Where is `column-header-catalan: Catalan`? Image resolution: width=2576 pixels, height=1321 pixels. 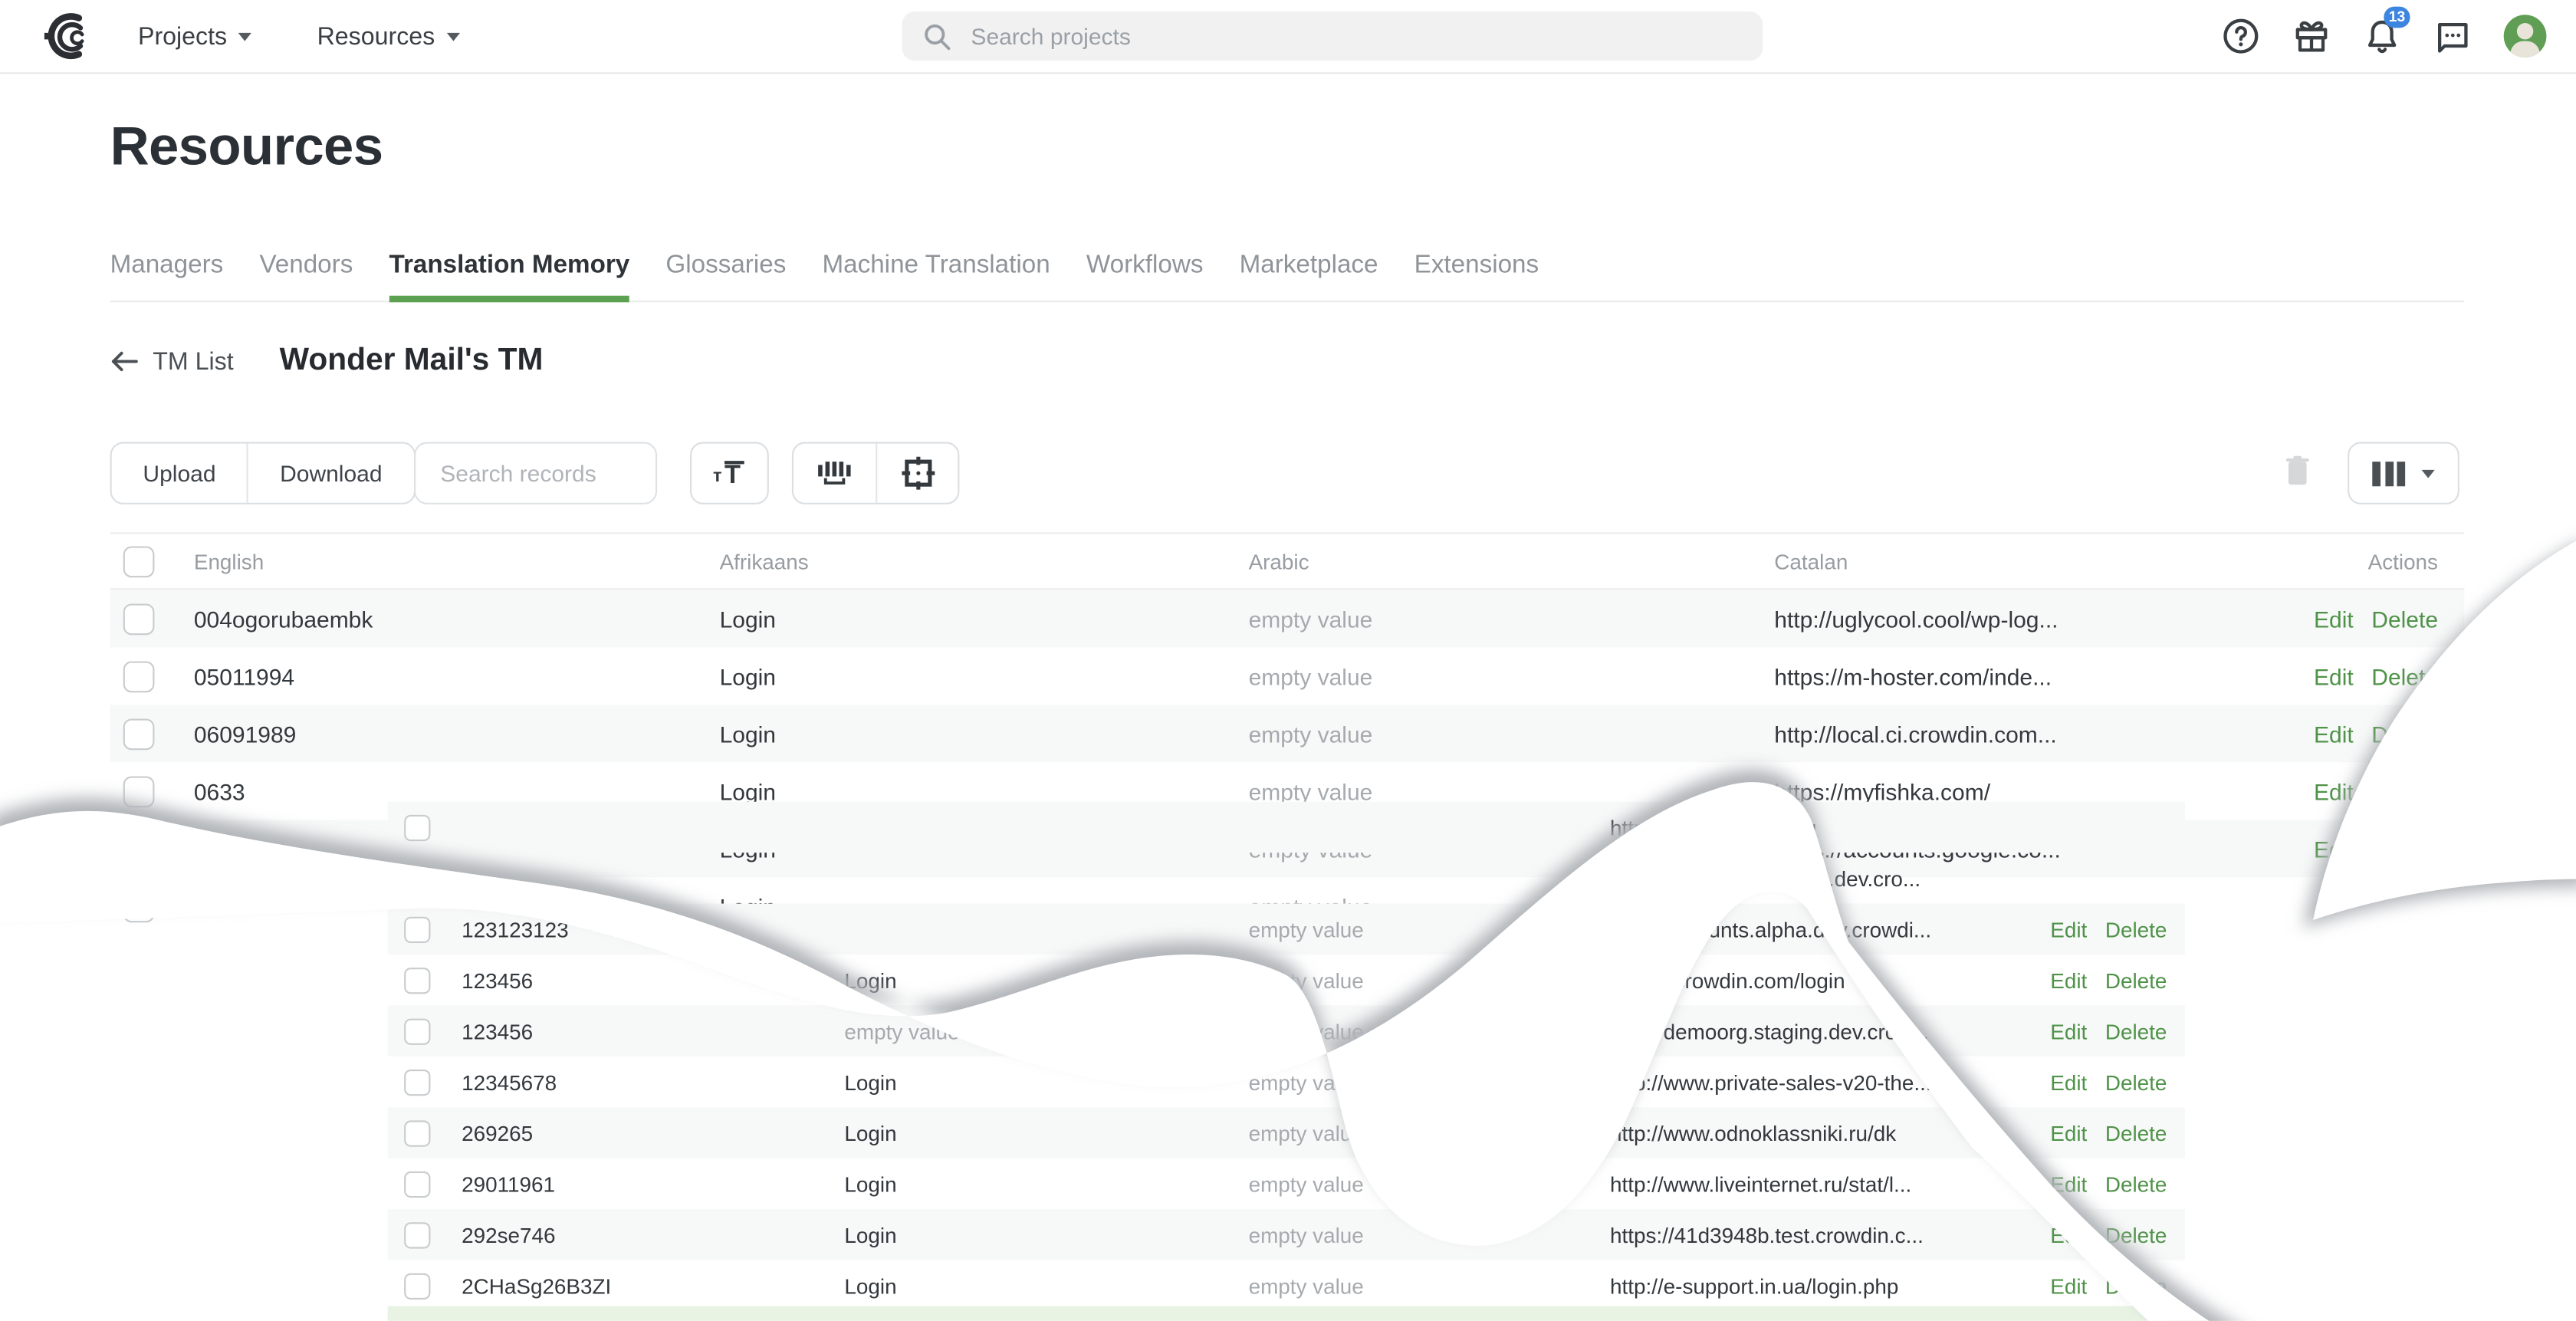 column-header-catalan: Catalan is located at coordinates (1811, 561).